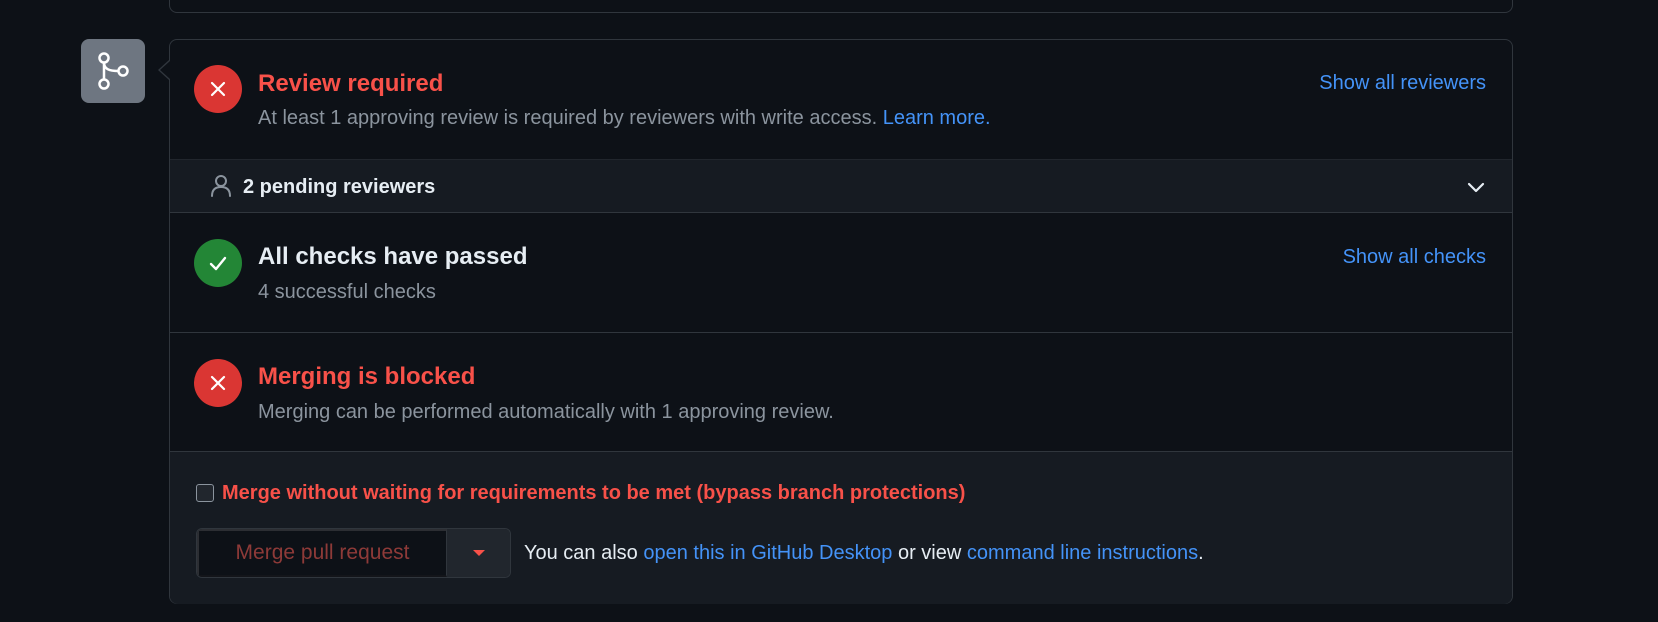 This screenshot has width=1658, height=622. I want to click on command-line-instructions-link: command line instructions, so click(1082, 553).